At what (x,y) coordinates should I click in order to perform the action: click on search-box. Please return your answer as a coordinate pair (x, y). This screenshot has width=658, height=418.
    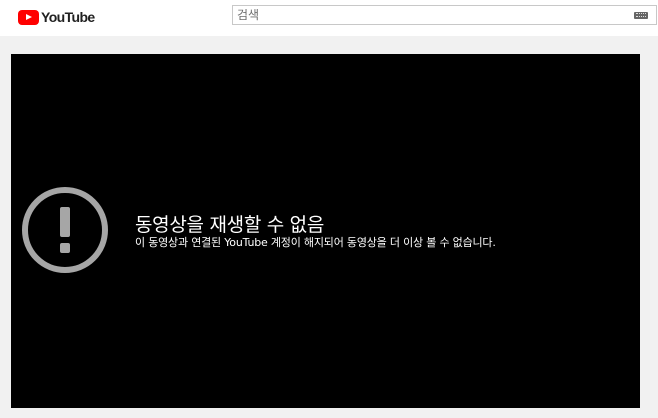
    Looking at the image, I should click on (444, 15).